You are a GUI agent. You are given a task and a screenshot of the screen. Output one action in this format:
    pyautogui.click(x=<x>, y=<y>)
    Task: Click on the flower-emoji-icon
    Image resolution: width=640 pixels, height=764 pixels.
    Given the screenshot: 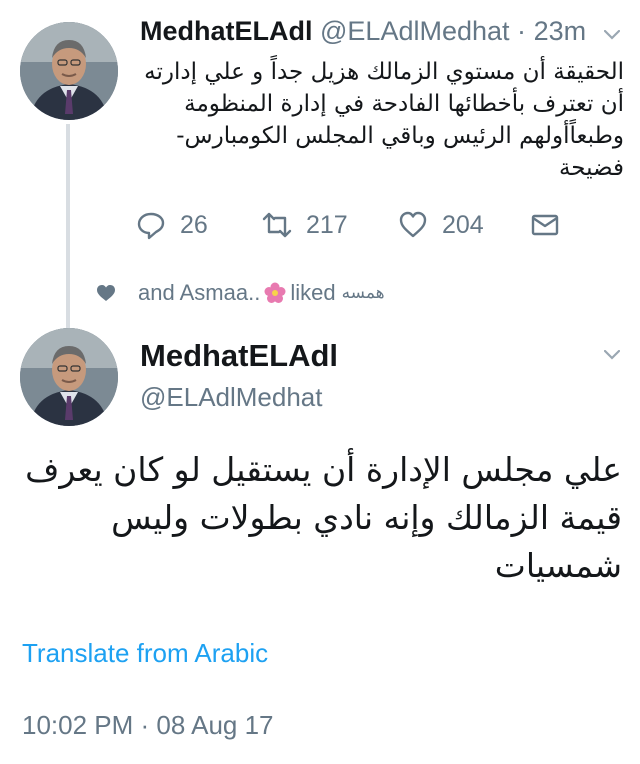 What is the action you would take?
    pyautogui.click(x=275, y=292)
    